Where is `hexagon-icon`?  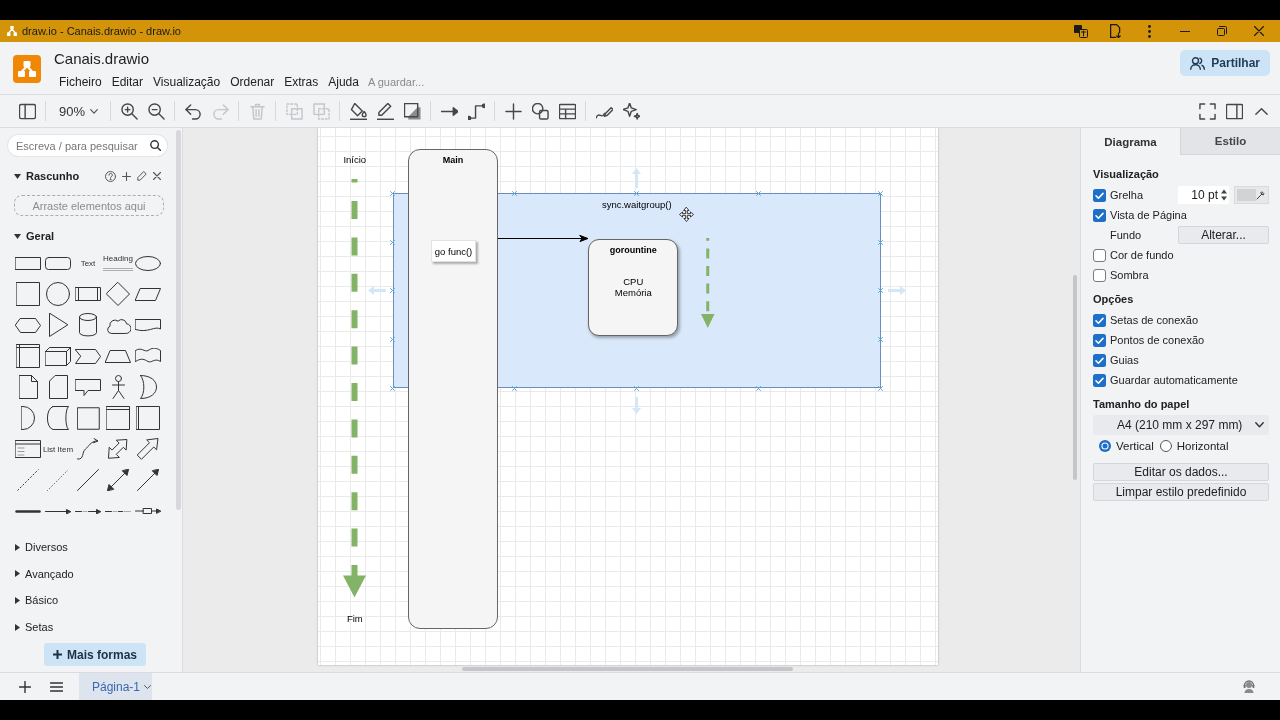
hexagon-icon is located at coordinates (28, 325).